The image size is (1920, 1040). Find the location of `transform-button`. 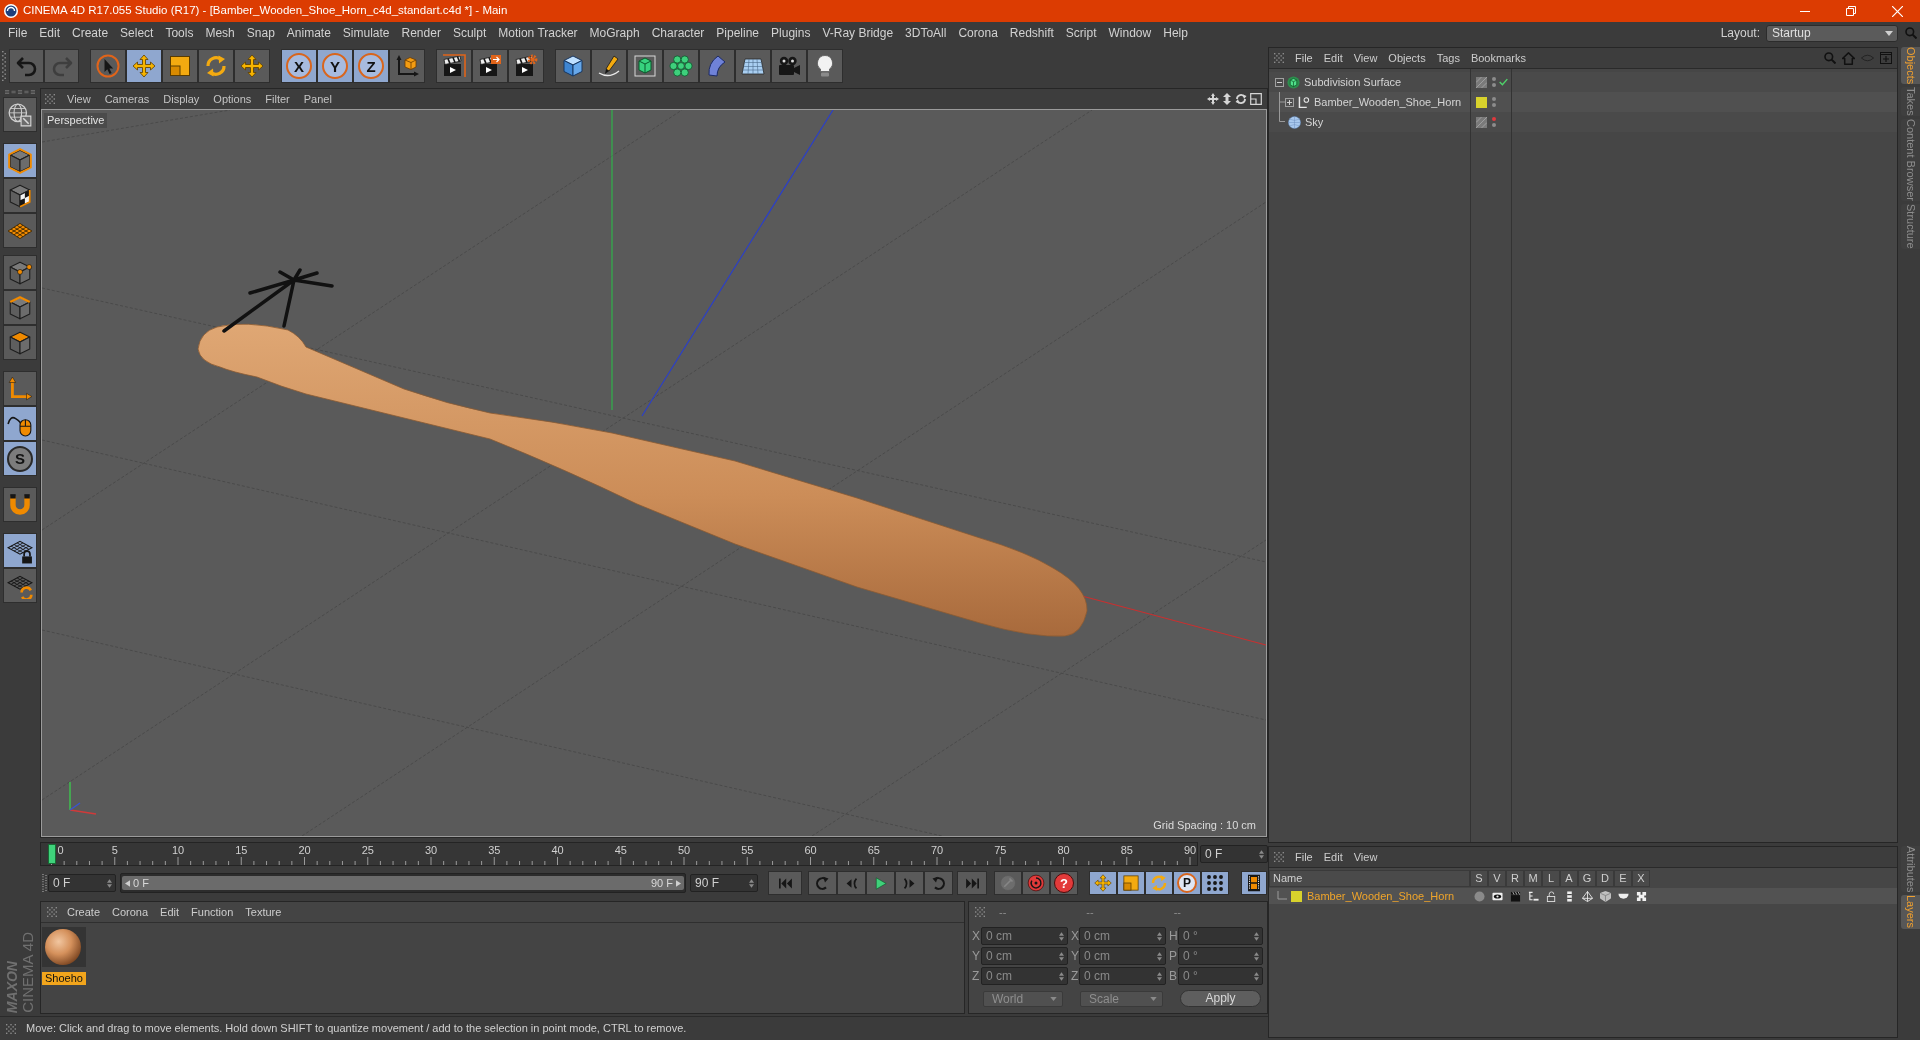

transform-button is located at coordinates (252, 66).